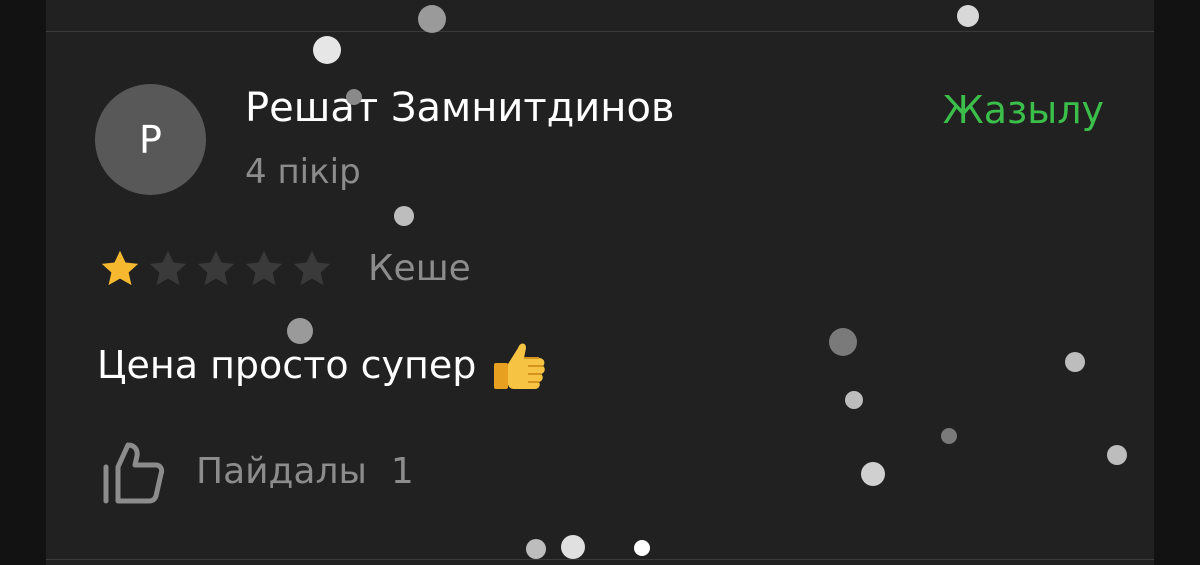 This screenshot has width=1200, height=565. What do you see at coordinates (419, 268) in the screenshot?
I see `review-date: Кеше` at bounding box center [419, 268].